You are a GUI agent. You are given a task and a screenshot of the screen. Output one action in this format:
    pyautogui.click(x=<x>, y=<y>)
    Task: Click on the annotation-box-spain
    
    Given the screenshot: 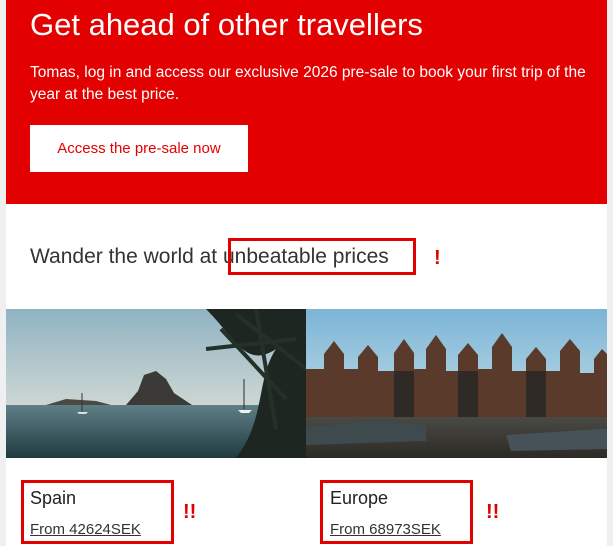 What is the action you would take?
    pyautogui.click(x=97, y=512)
    